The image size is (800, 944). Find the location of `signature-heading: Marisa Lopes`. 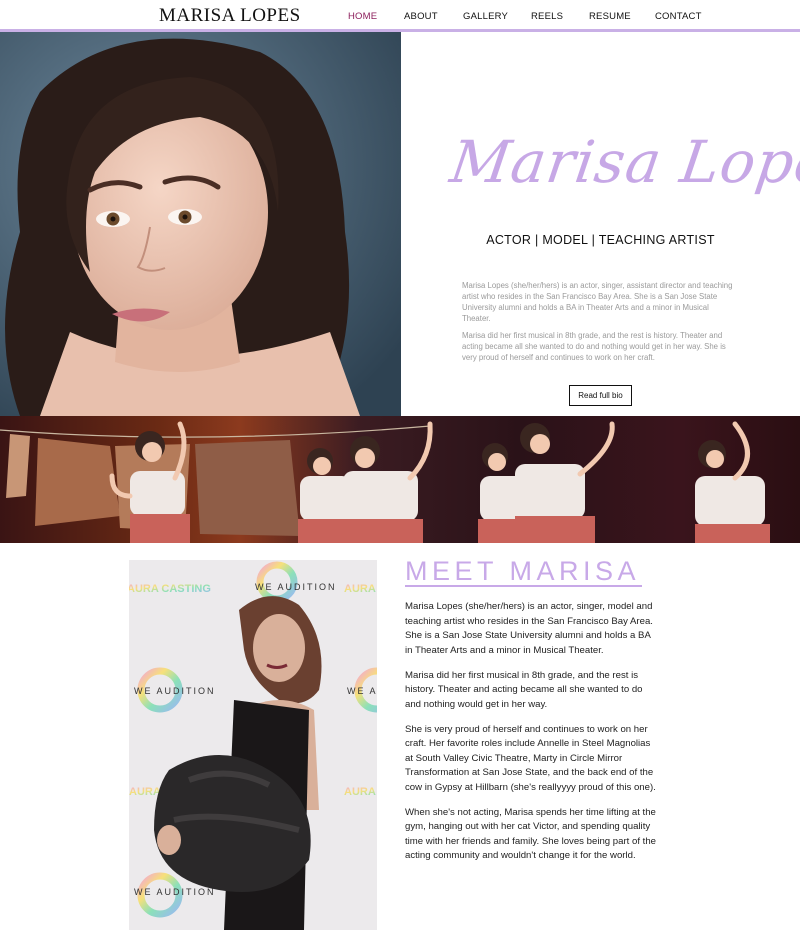

signature-heading: Marisa Lopes is located at coordinates (623, 176).